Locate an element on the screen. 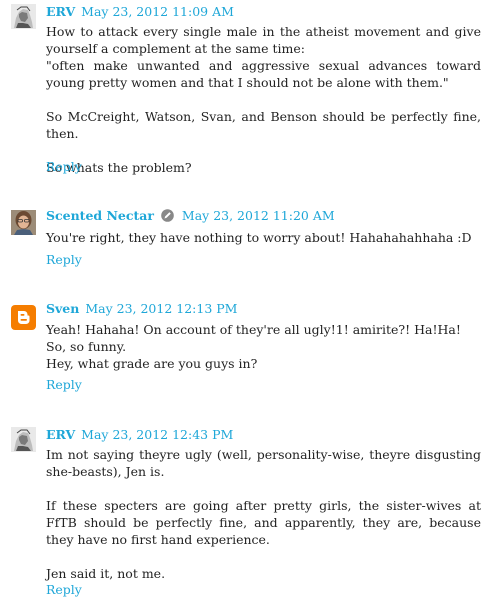 The image size is (500, 608). comment-header: ERV May 23, 2012 12:43 PM is located at coordinates (139, 434).